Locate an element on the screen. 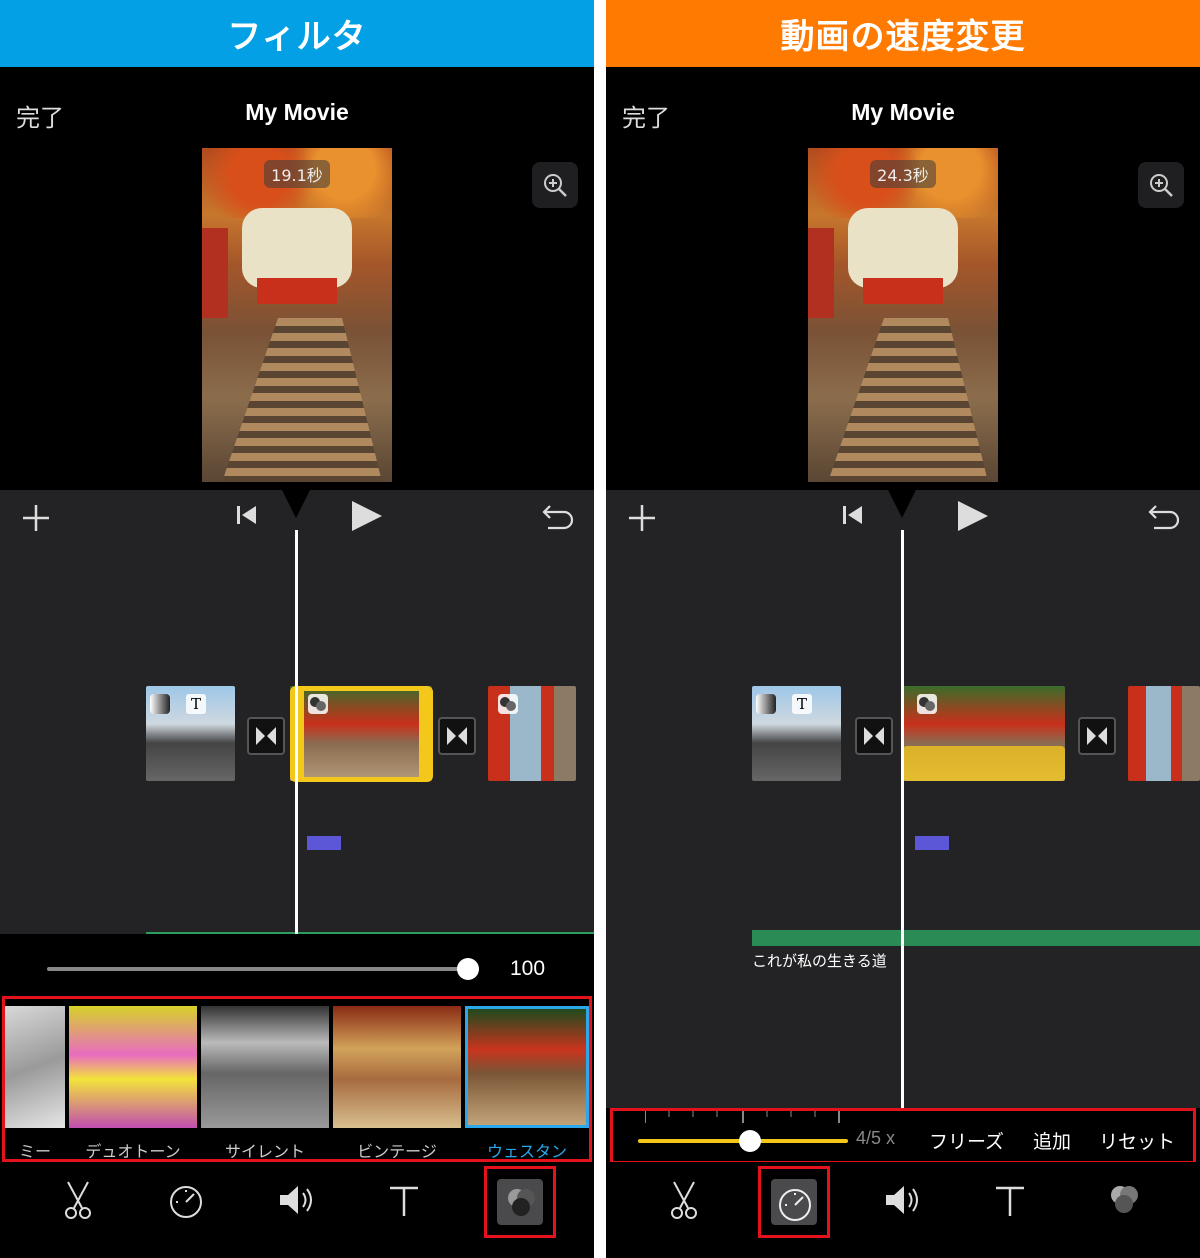 This screenshot has width=1200, height=1258. tool-filter-active is located at coordinates (520, 1202).